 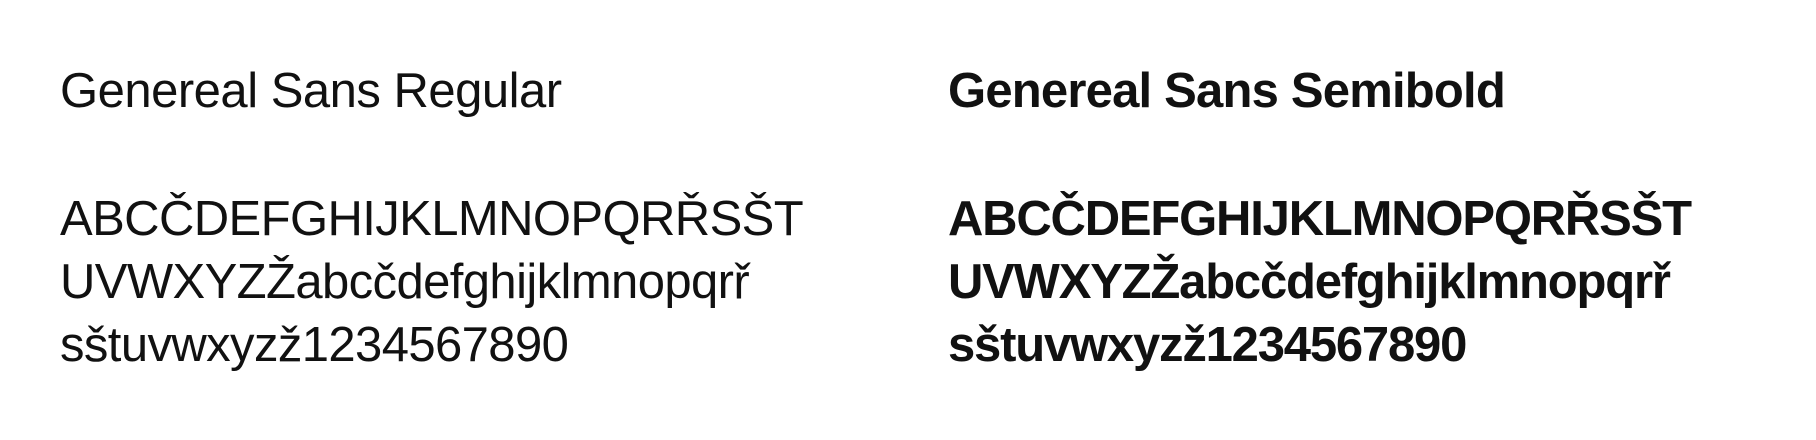 I want to click on specimen-title: Genereal Sans Semibold, so click(x=1227, y=91).